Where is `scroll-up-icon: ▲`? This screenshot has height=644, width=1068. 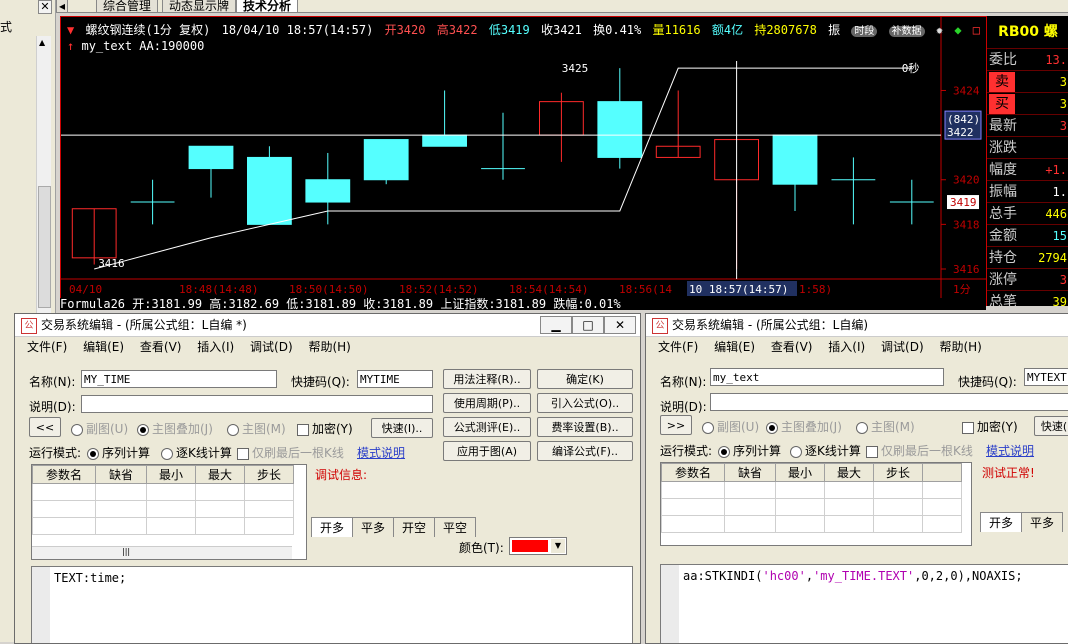
scroll-up-icon: ▲ is located at coordinates (42, 42).